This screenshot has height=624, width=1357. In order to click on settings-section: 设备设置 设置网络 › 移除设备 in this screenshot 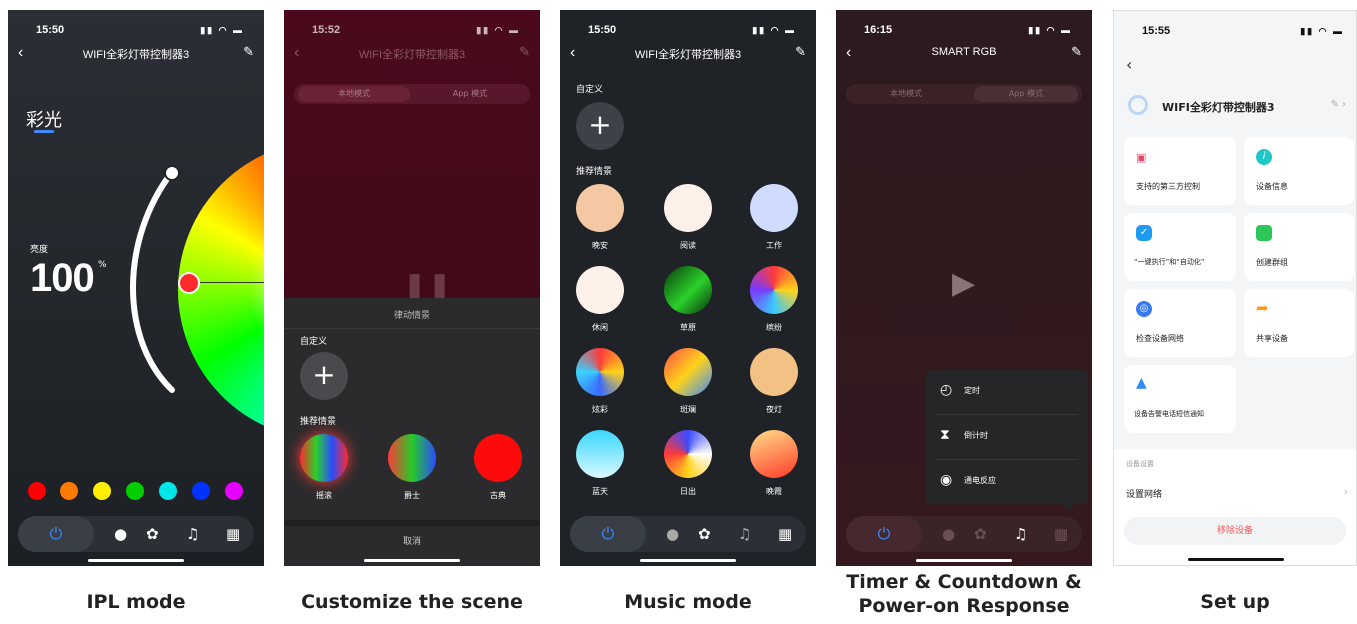, I will do `click(1235, 507)`.